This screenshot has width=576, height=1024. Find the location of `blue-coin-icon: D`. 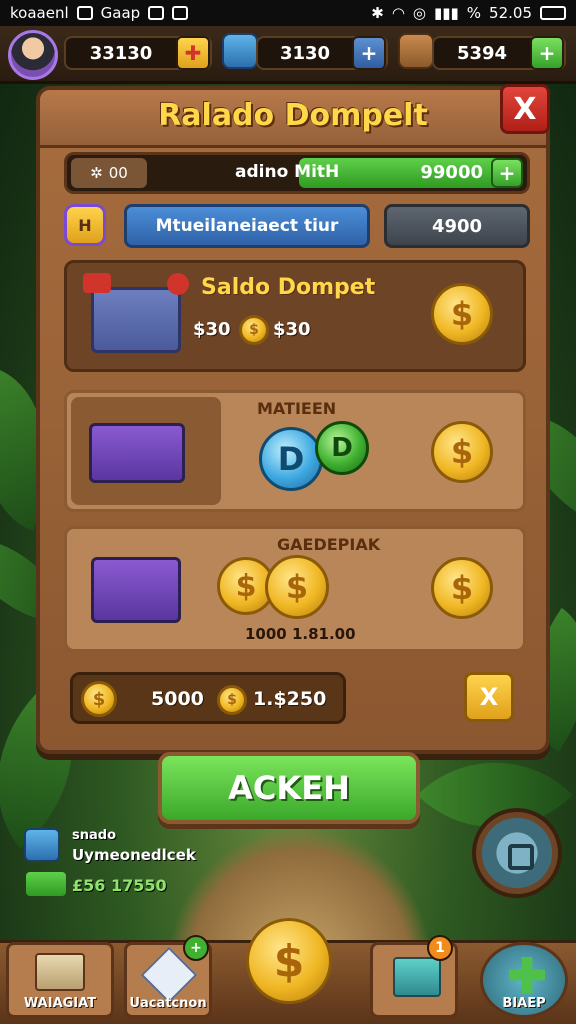

blue-coin-icon: D is located at coordinates (291, 459).